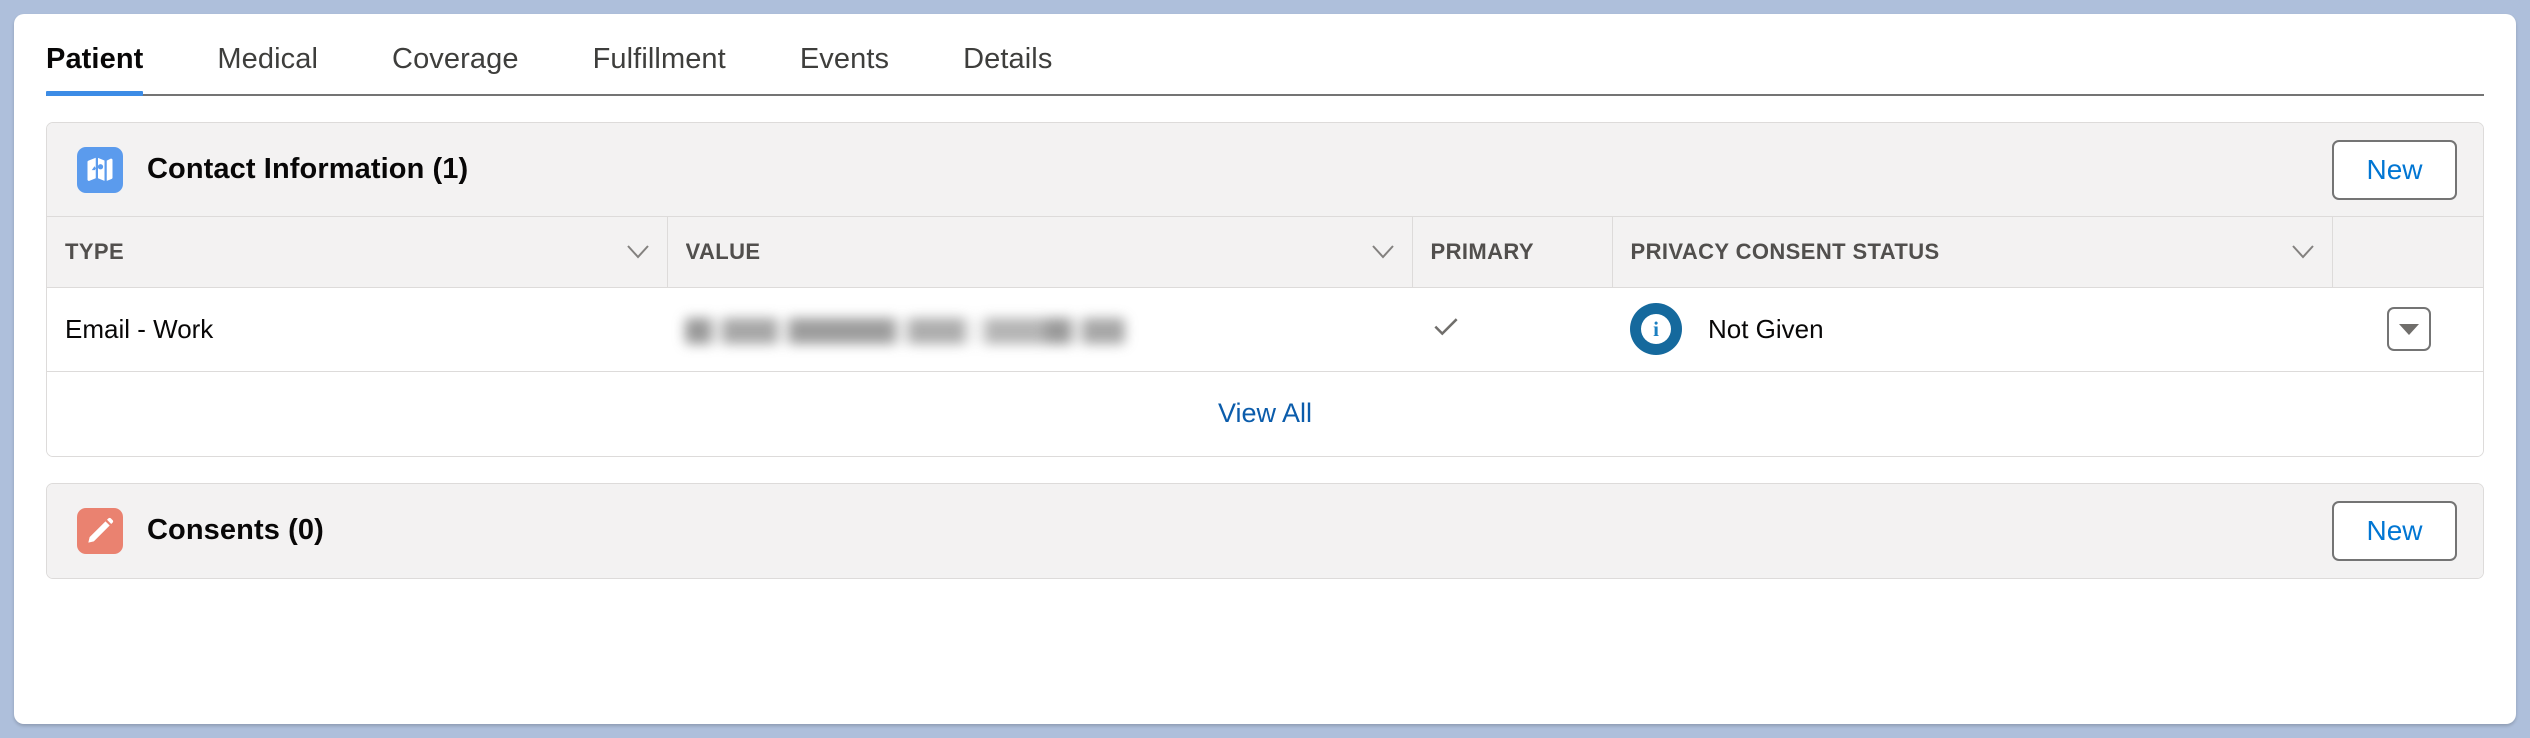 The height and width of the screenshot is (738, 2530). What do you see at coordinates (2407, 252) in the screenshot?
I see `column-header-actions` at bounding box center [2407, 252].